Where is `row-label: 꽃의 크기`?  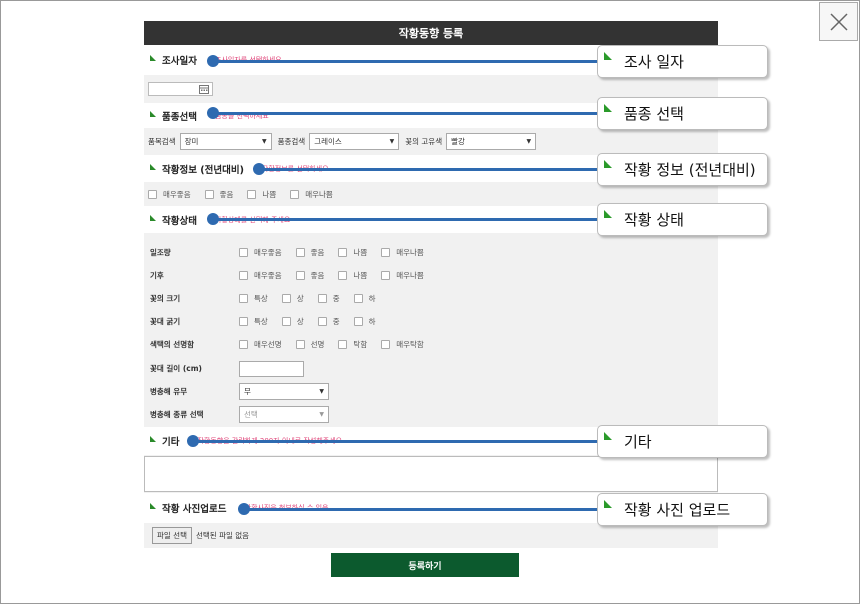
row-label: 꽃의 크기 is located at coordinates (165, 298).